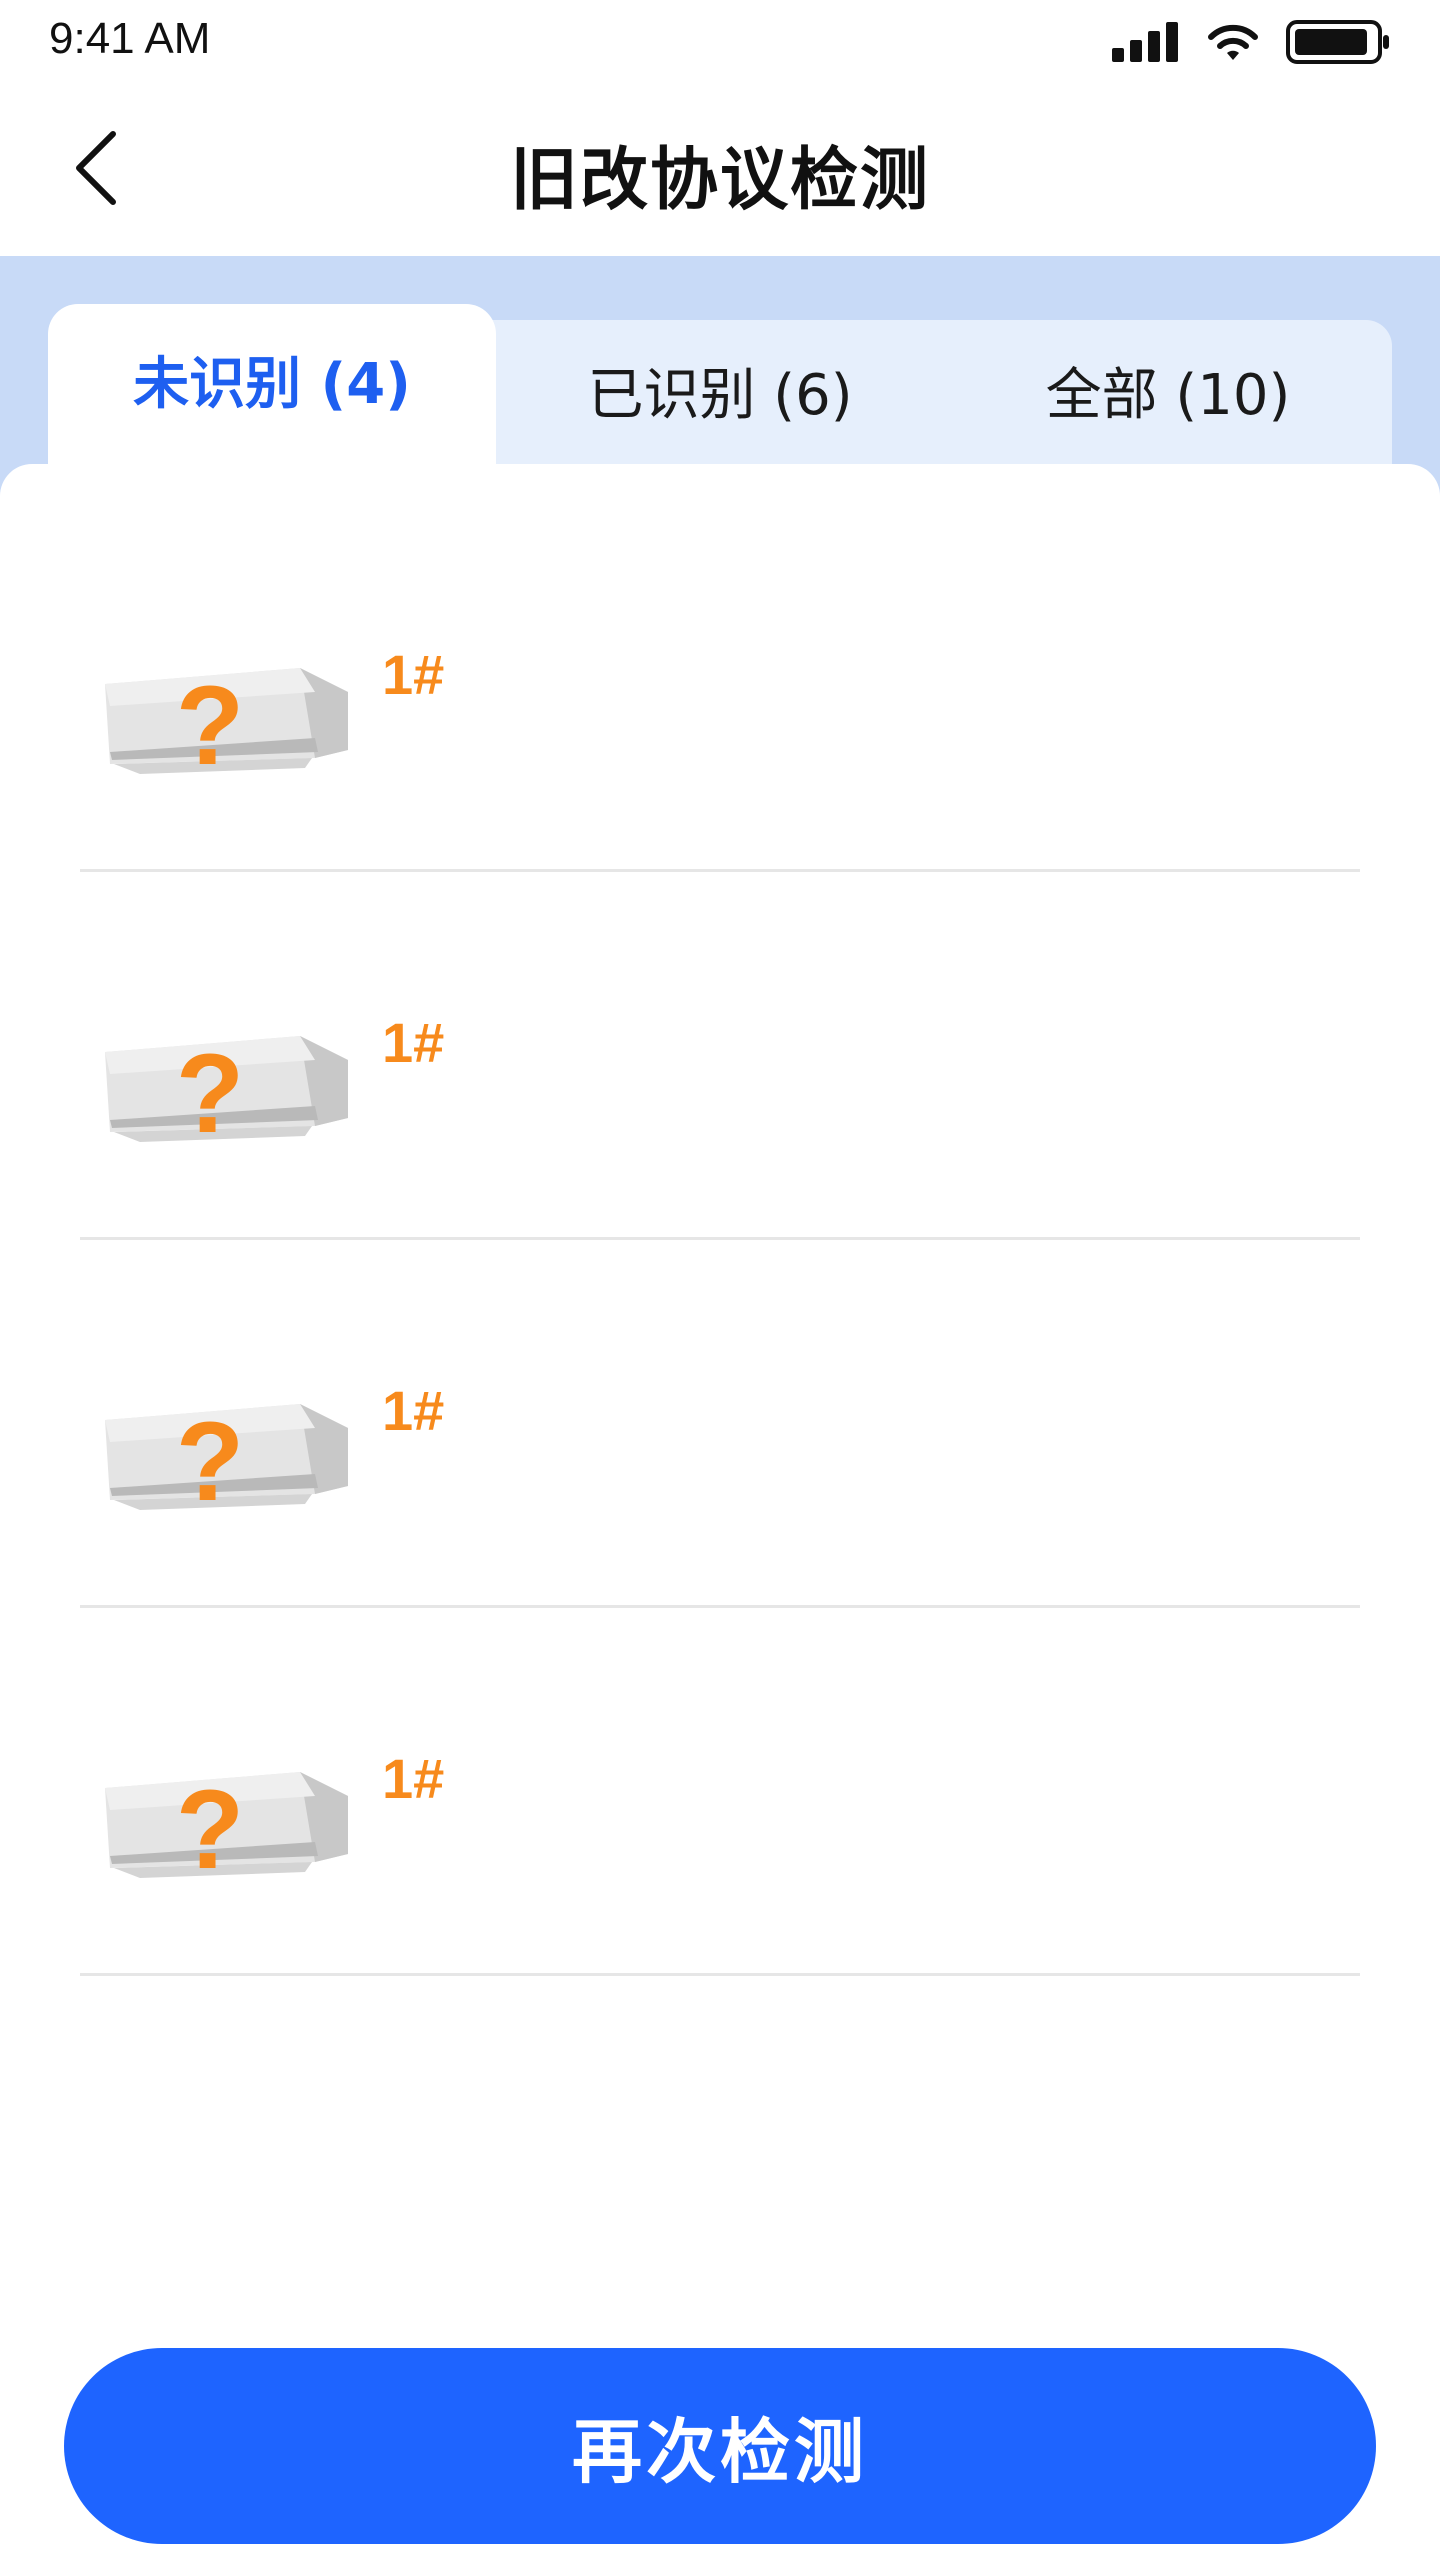  I want to click on redetect-button: 再次检测, so click(720, 2446).